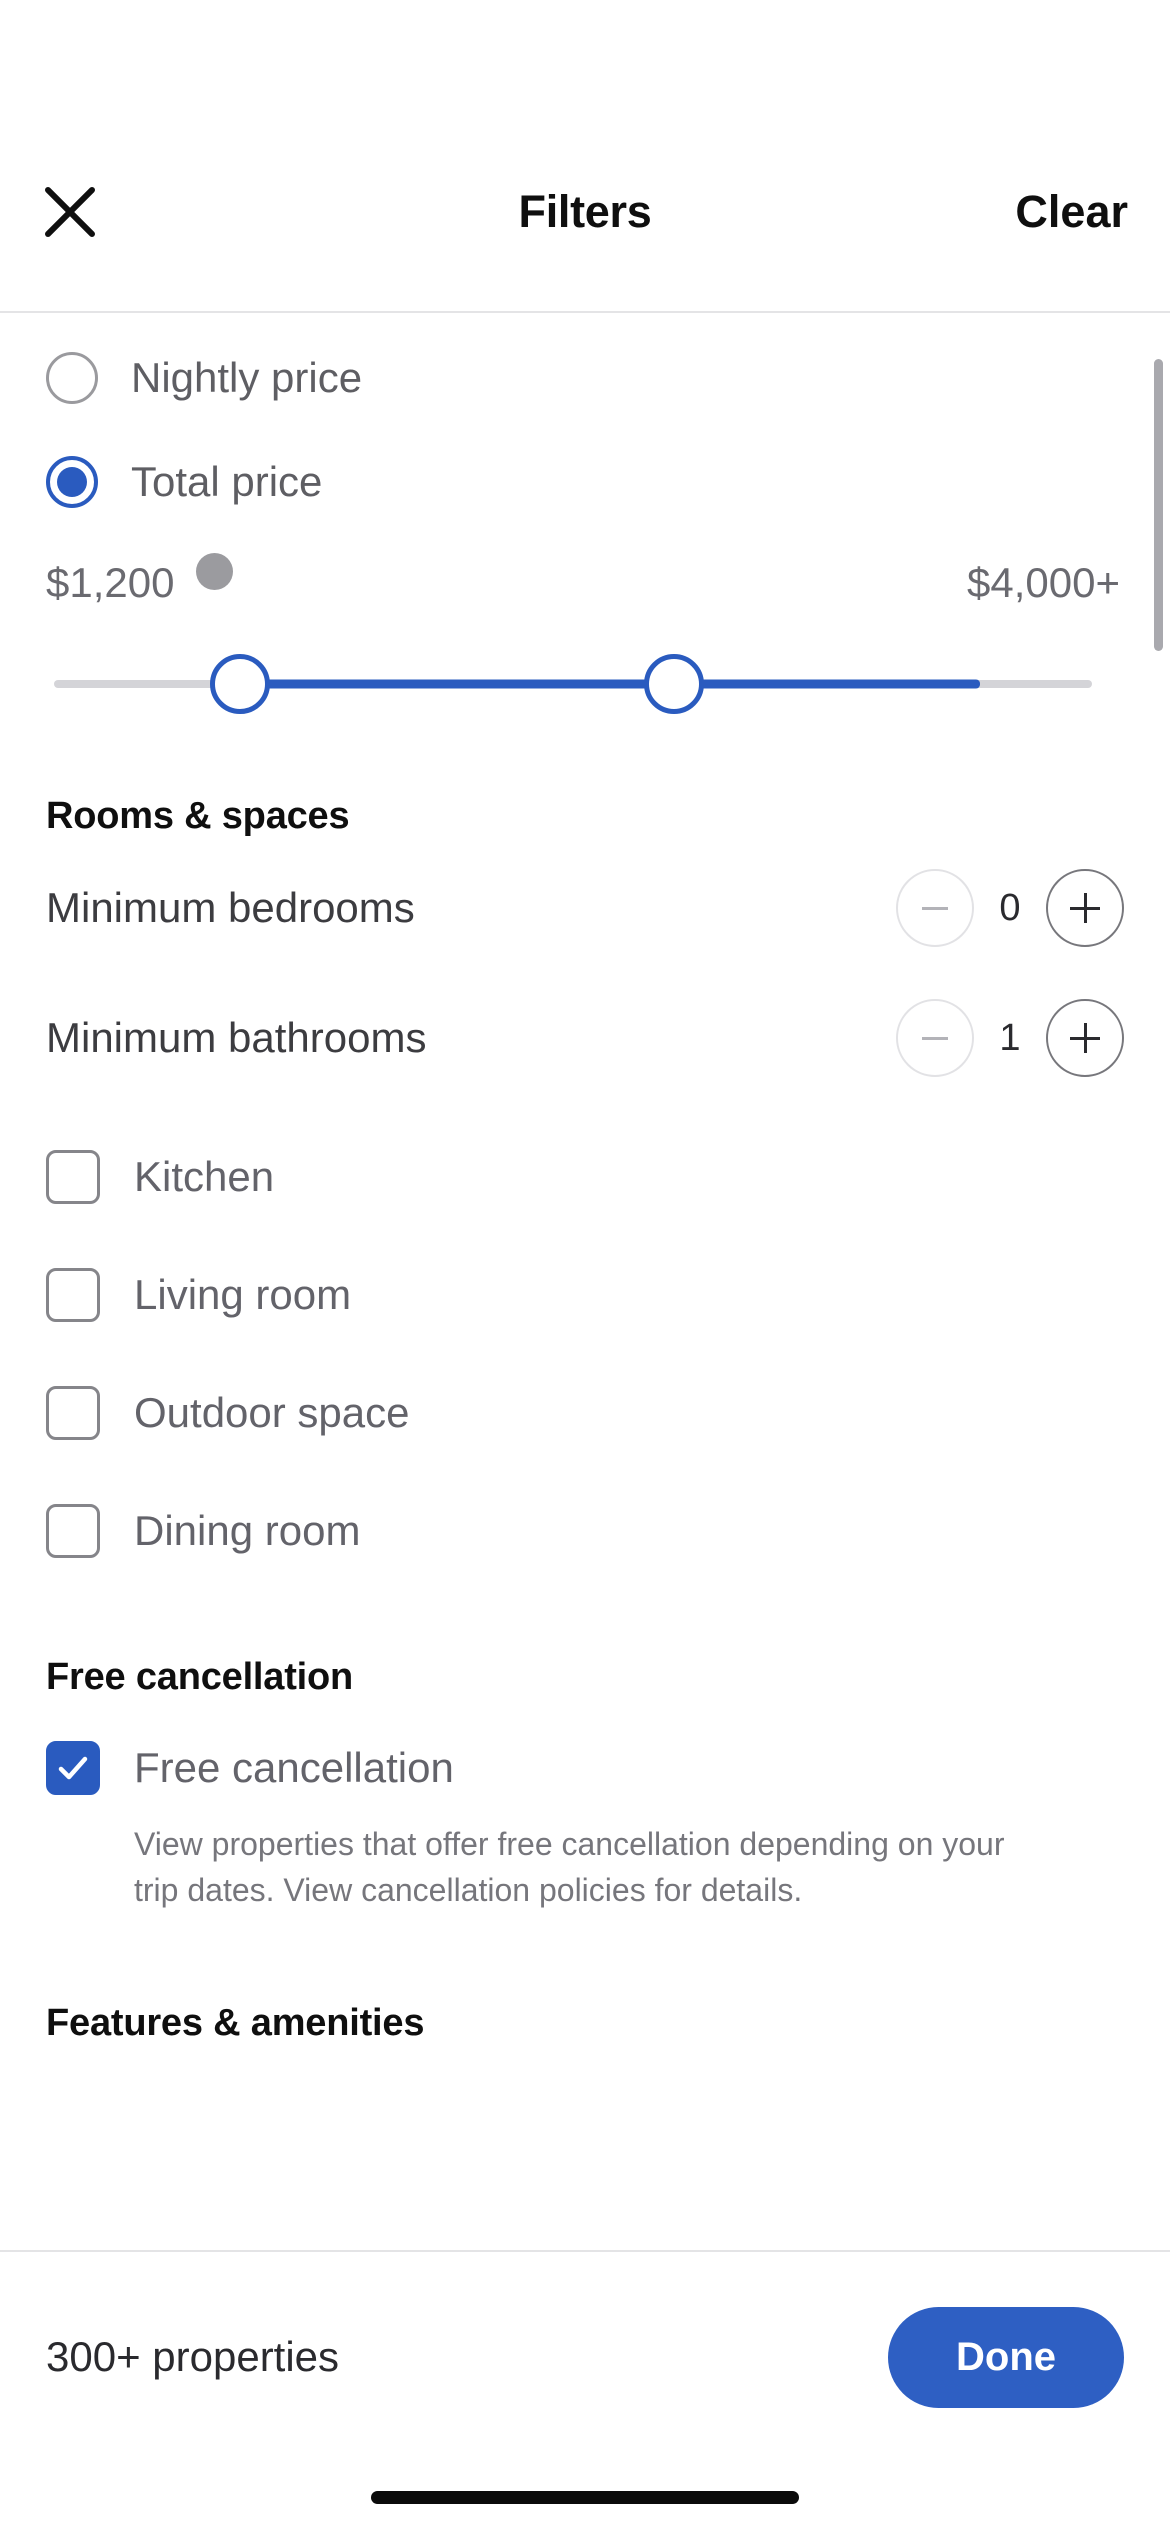 The image size is (1170, 2532). What do you see at coordinates (230, 907) in the screenshot?
I see `stepper-label: Minimum bedrooms` at bounding box center [230, 907].